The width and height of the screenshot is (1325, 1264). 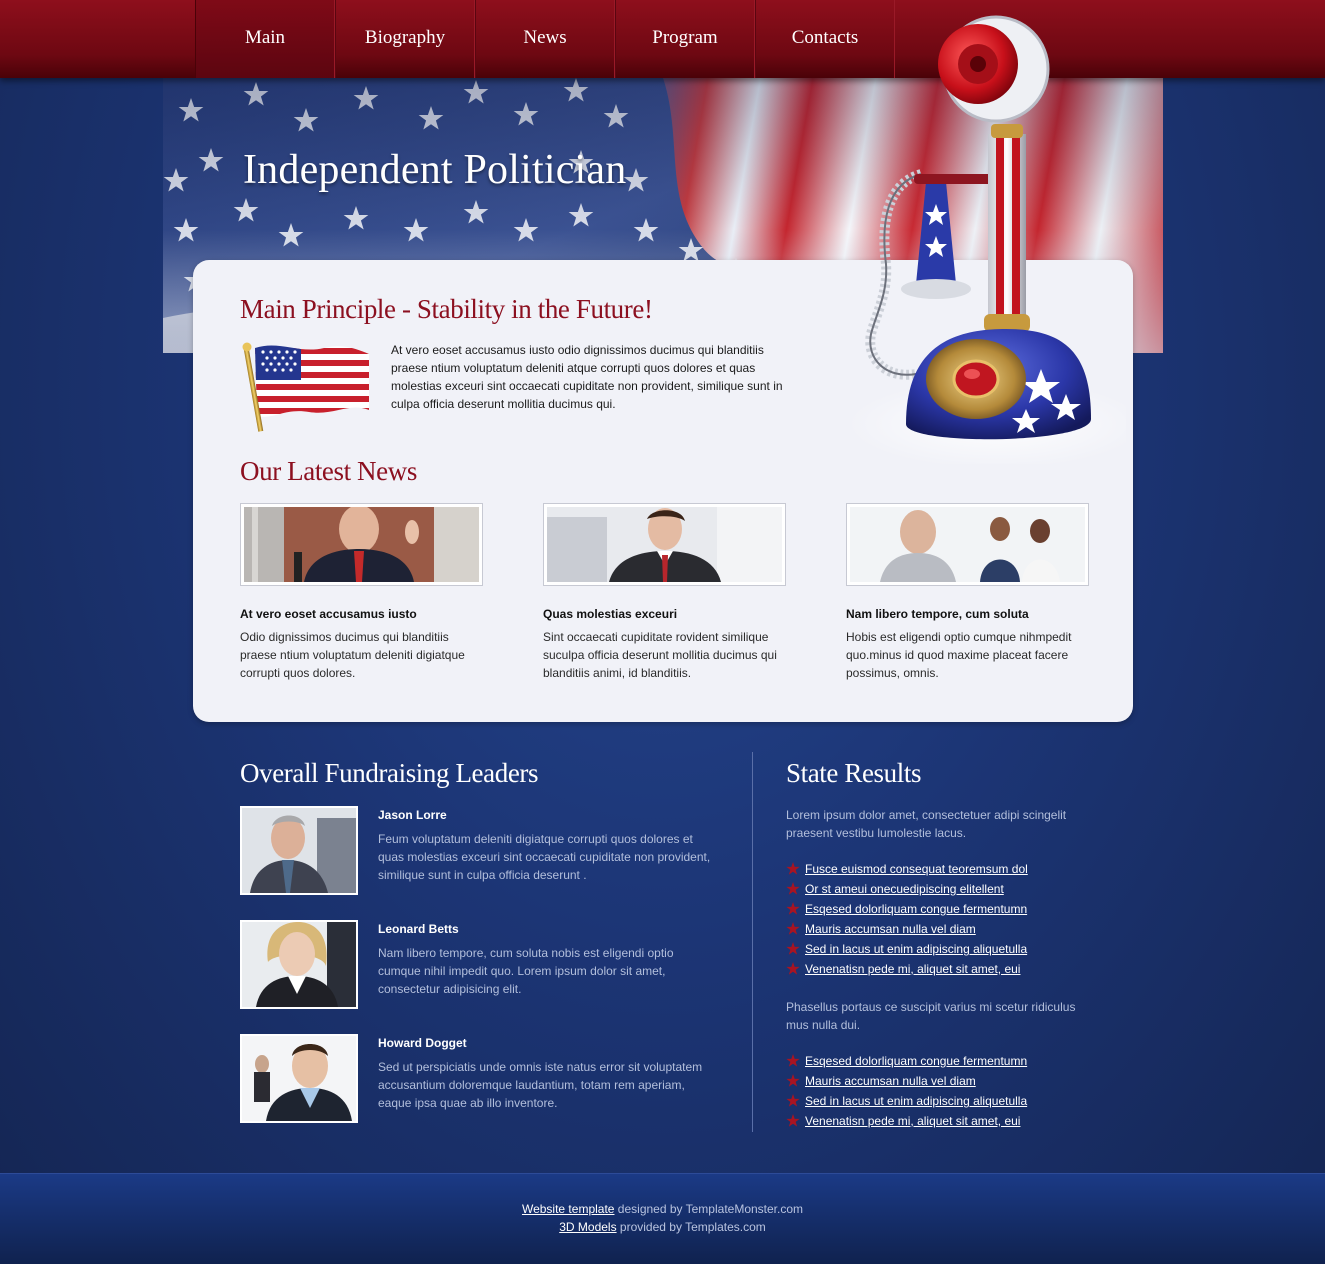 What do you see at coordinates (568, 1209) in the screenshot?
I see `website-template-link: Website template` at bounding box center [568, 1209].